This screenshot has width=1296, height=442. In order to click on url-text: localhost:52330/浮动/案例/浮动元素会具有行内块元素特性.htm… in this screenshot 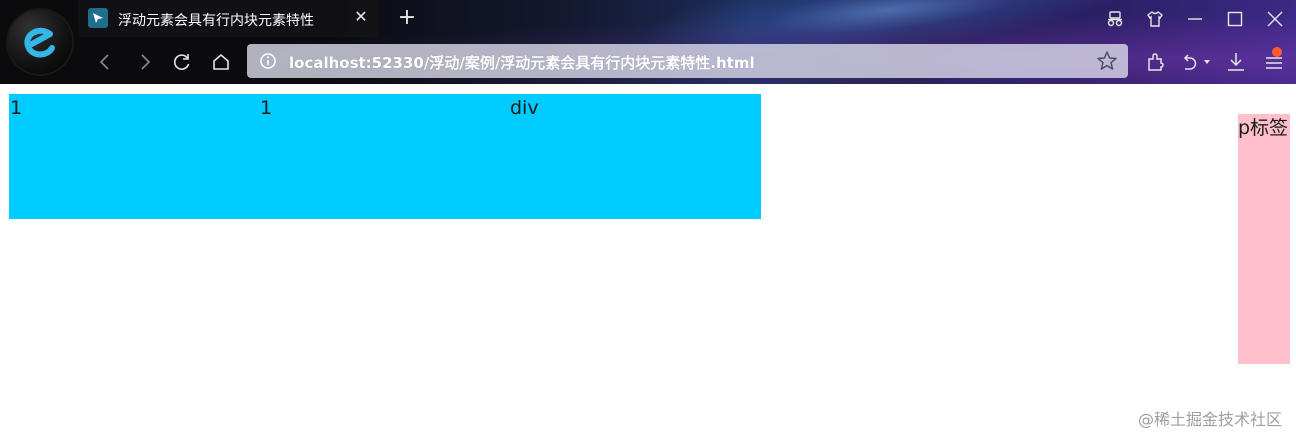, I will do `click(522, 62)`.